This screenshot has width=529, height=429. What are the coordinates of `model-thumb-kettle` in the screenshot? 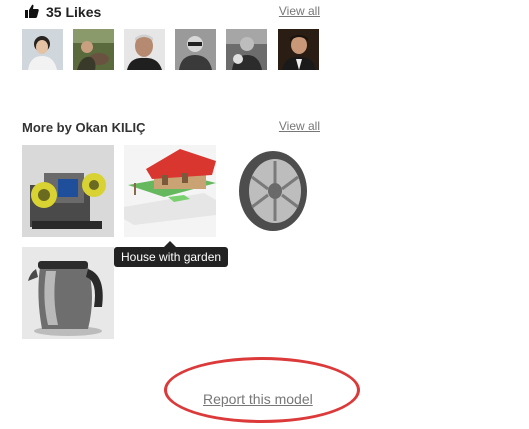 It's located at (68, 293).